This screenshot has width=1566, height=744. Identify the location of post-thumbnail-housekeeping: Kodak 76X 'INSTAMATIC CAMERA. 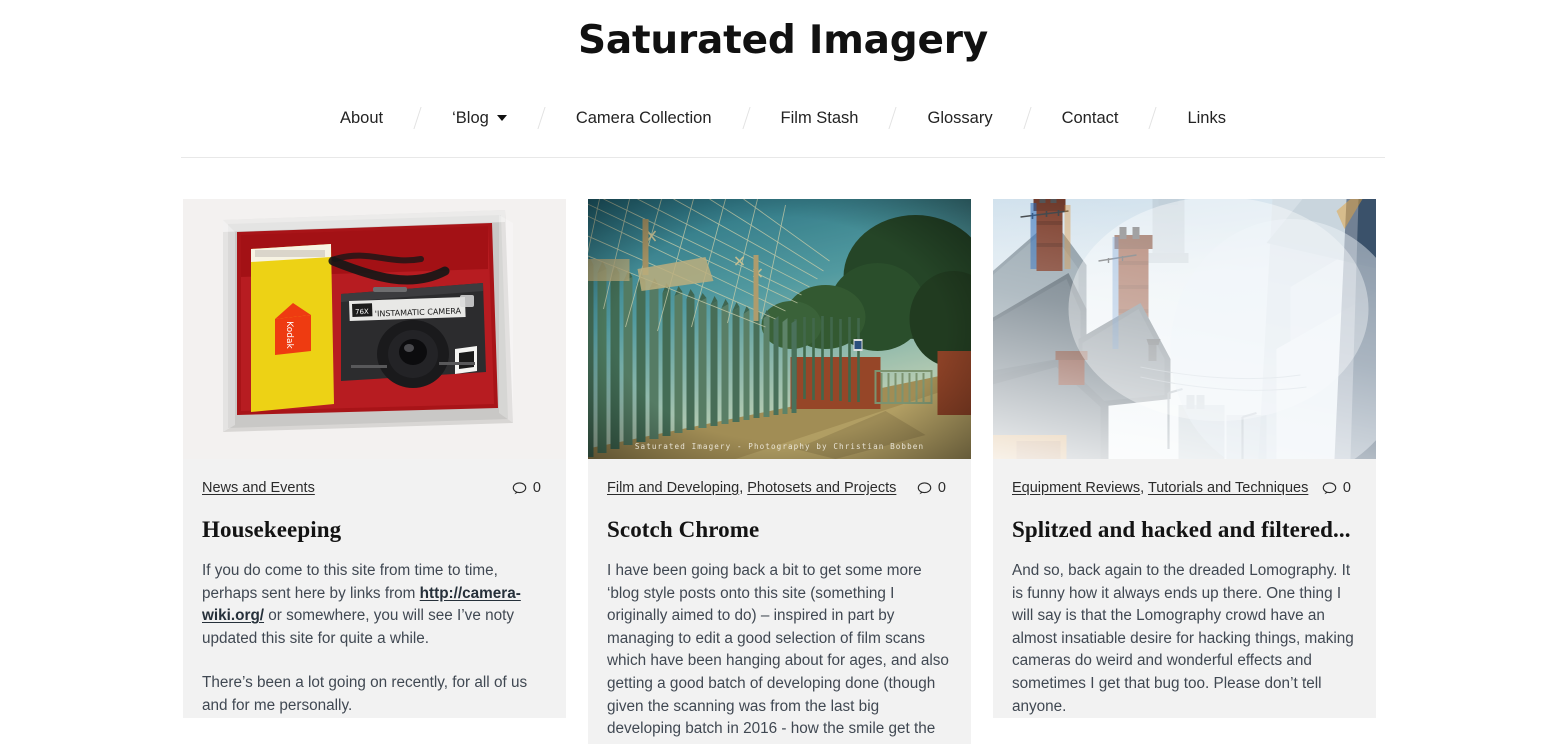
(374, 329).